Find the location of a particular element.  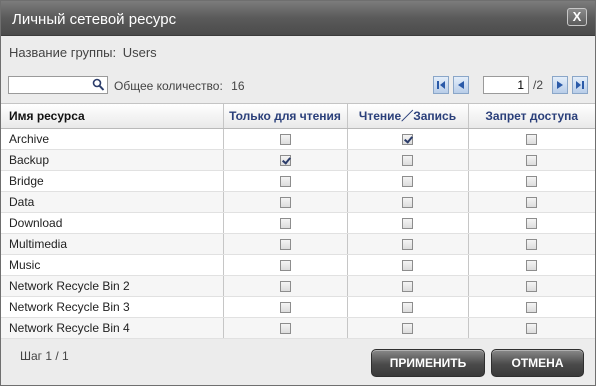

first-page-icon is located at coordinates (441, 85).